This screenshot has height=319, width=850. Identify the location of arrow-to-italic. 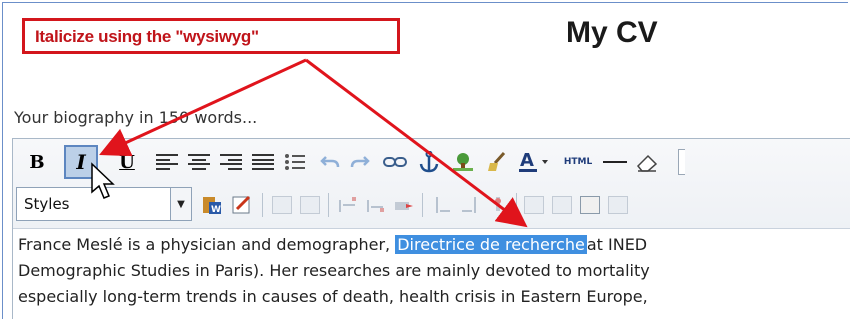
(203, 107).